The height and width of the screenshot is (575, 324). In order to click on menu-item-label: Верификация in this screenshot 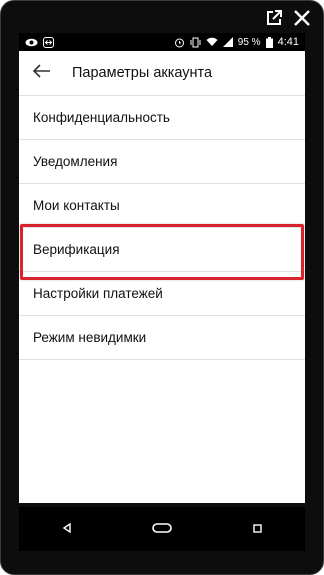, I will do `click(76, 249)`.